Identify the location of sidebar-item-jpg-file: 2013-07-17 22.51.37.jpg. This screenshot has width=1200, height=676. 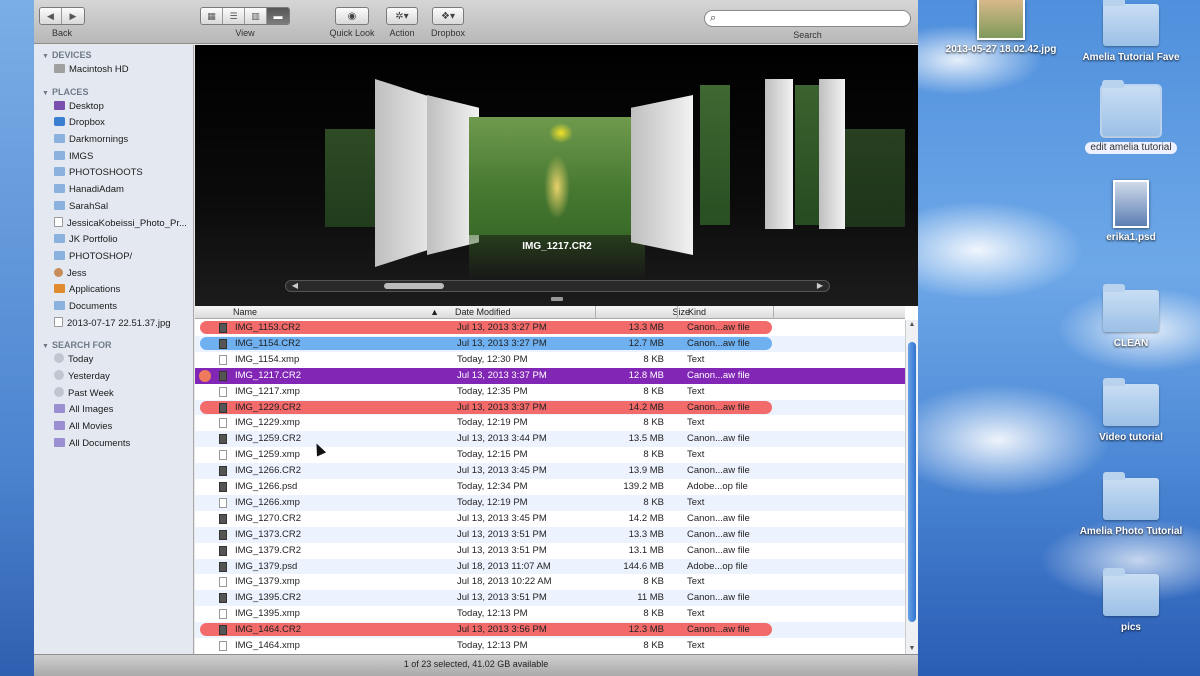
(113, 324).